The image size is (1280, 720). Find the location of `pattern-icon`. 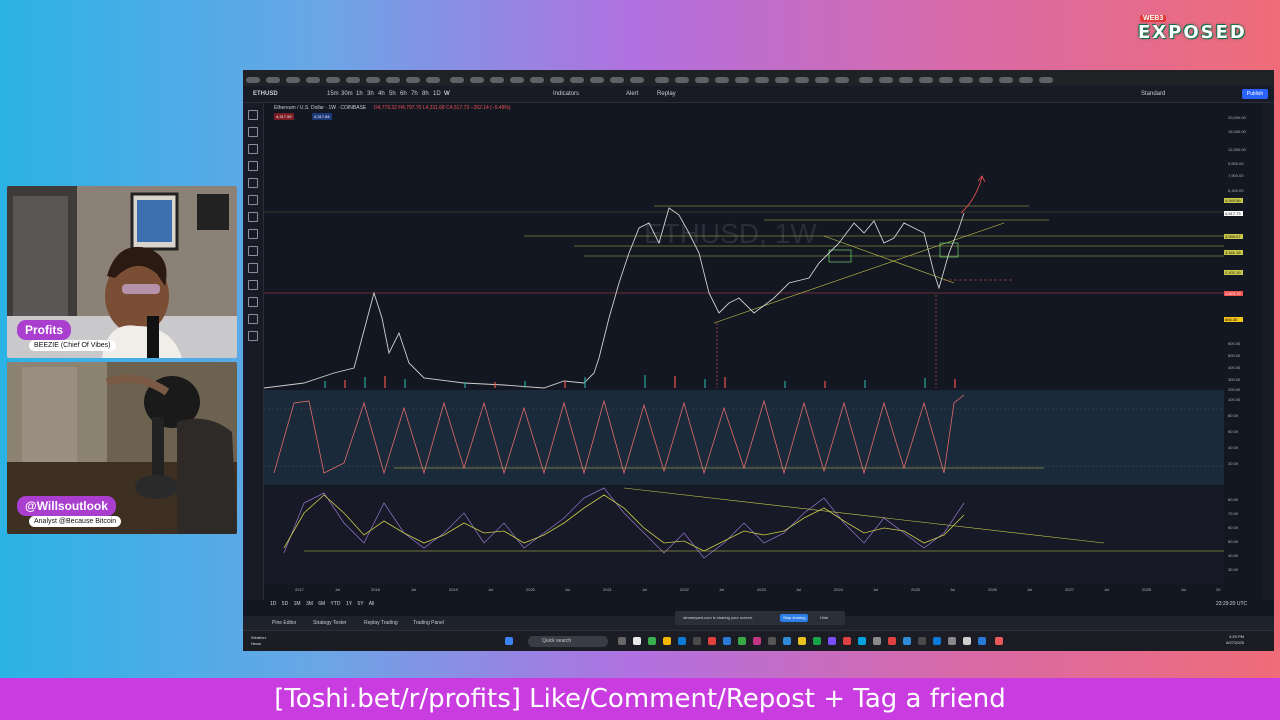

pattern-icon is located at coordinates (253, 166).